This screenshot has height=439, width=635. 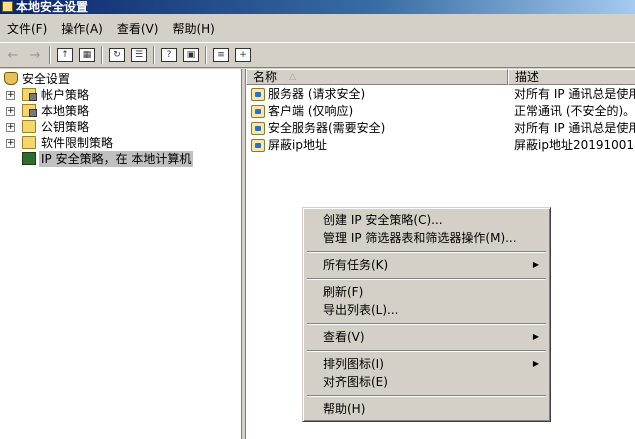 I want to click on forward-arrow-icon: →, so click(x=35, y=55).